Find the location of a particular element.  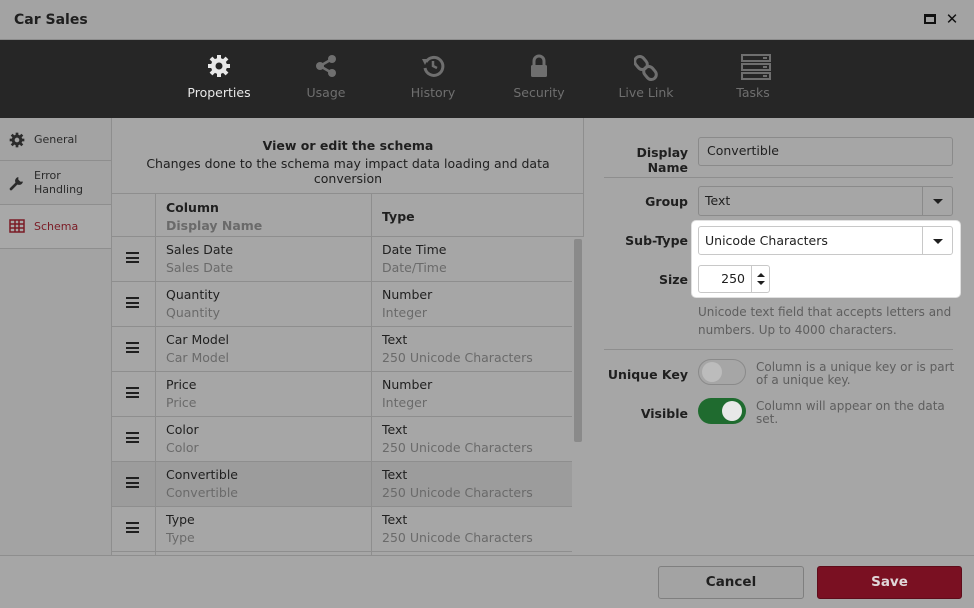

column-header-display-name: Display Name is located at coordinates (214, 225).